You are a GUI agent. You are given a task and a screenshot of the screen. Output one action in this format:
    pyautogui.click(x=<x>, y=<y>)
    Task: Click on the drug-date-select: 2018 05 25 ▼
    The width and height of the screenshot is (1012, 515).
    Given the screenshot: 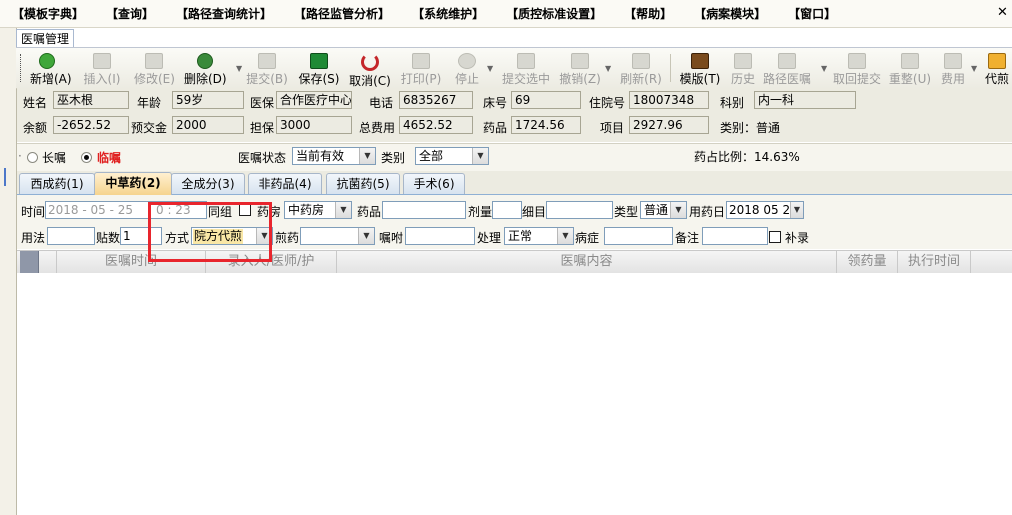 What is the action you would take?
    pyautogui.click(x=765, y=210)
    